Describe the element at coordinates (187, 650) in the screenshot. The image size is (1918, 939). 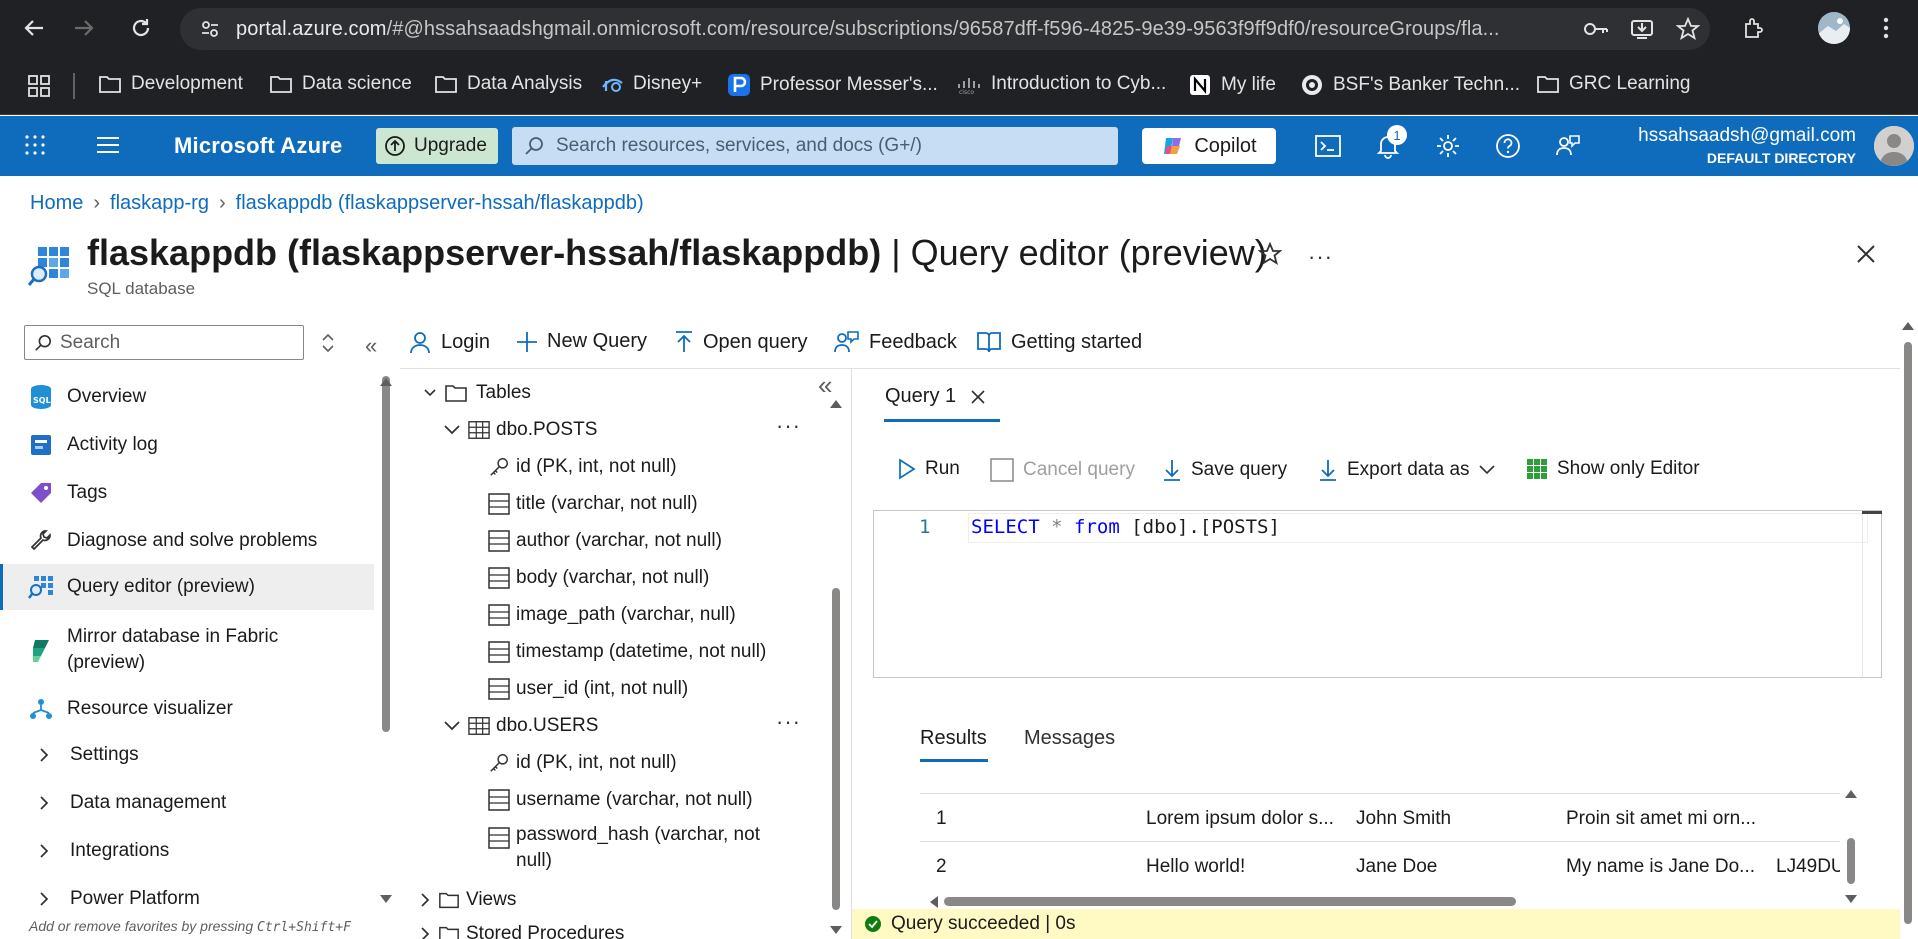
I see `nav-item-mirror-fabric: Mirror database in Fabric (preview)` at that location.